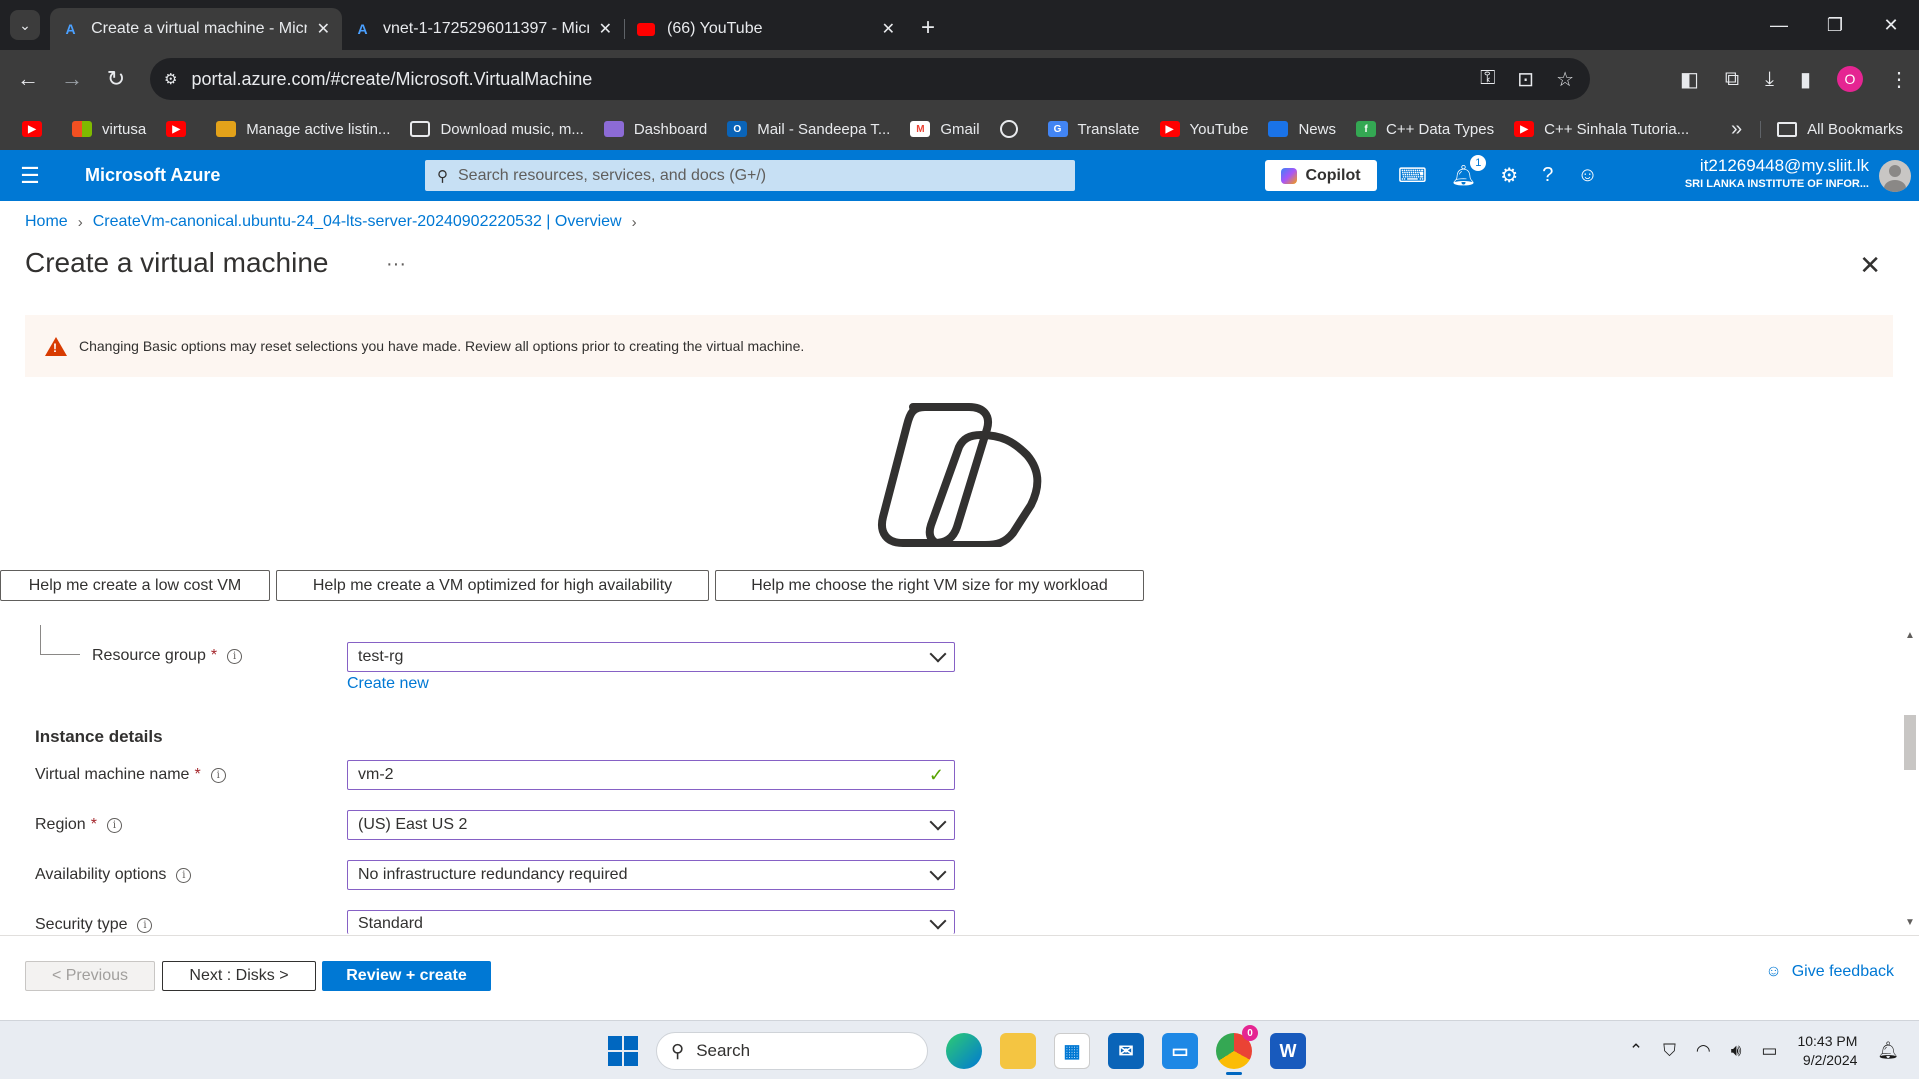  I want to click on minimize-icon: —, so click(1779, 25).